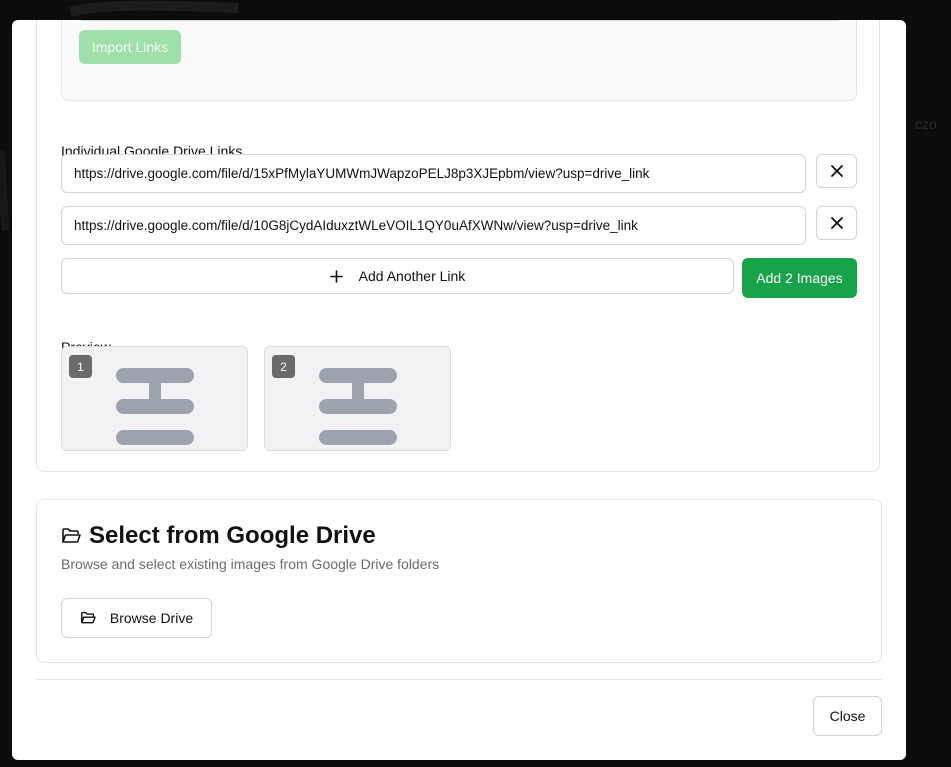 The width and height of the screenshot is (951, 767). I want to click on bulk-import-box: Import Links, so click(459, 60).